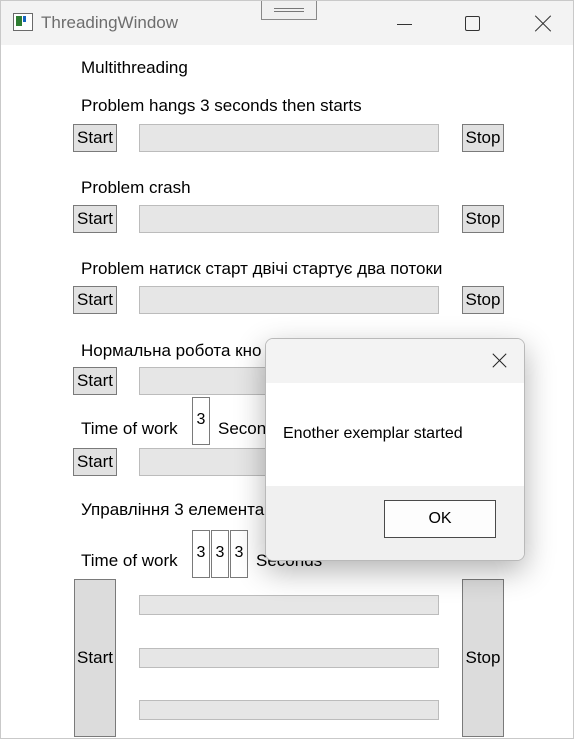 The width and height of the screenshot is (574, 739). Describe the element at coordinates (134, 67) in the screenshot. I see `page-title: Multithreading` at that location.